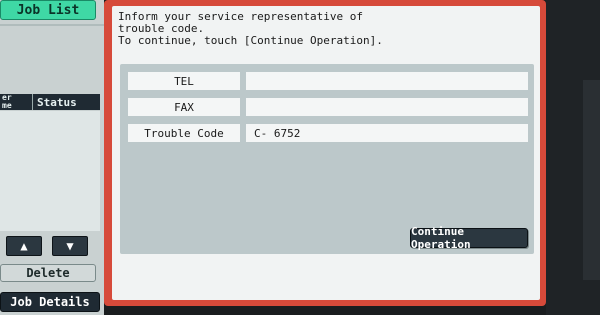 Image resolution: width=600 pixels, height=315 pixels. What do you see at coordinates (469, 238) in the screenshot?
I see `continue-operation-button: Continue Operation` at bounding box center [469, 238].